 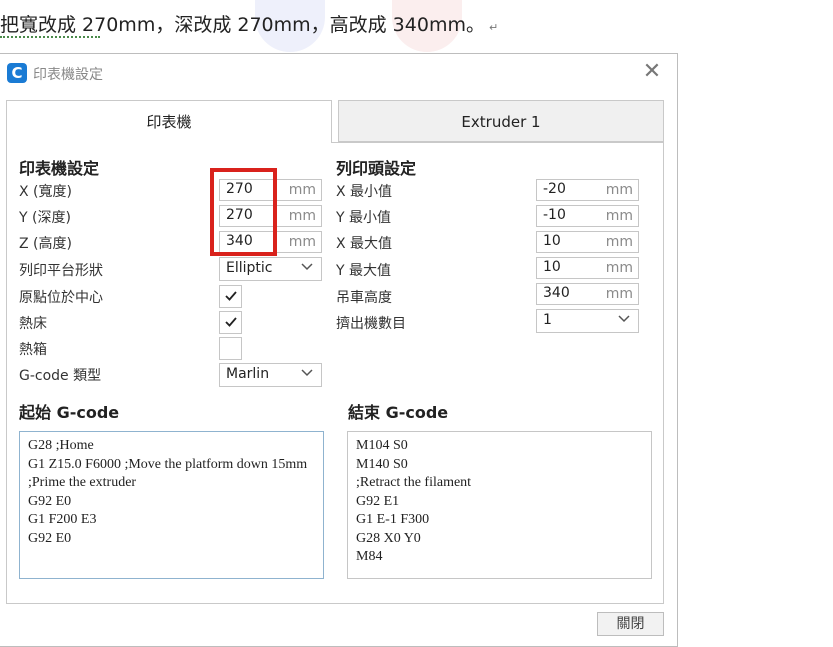 I want to click on depth-value: 270, so click(x=239, y=215).